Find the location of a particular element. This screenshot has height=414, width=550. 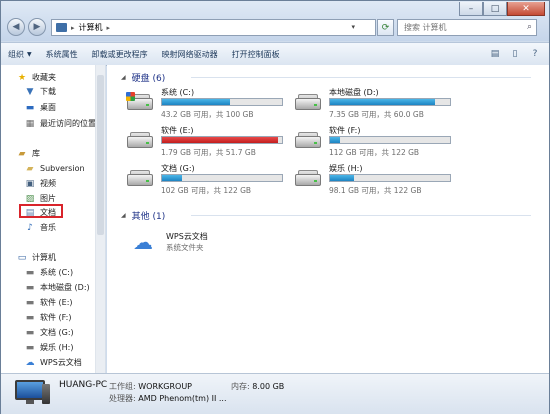

drive-space-info: 112 GB 可用，共 122 GB is located at coordinates (374, 152).